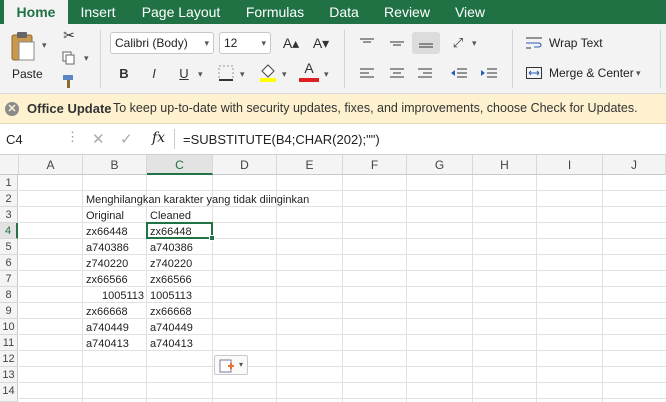 The image size is (666, 402). I want to click on cell-b4: zx66448, so click(107, 232).